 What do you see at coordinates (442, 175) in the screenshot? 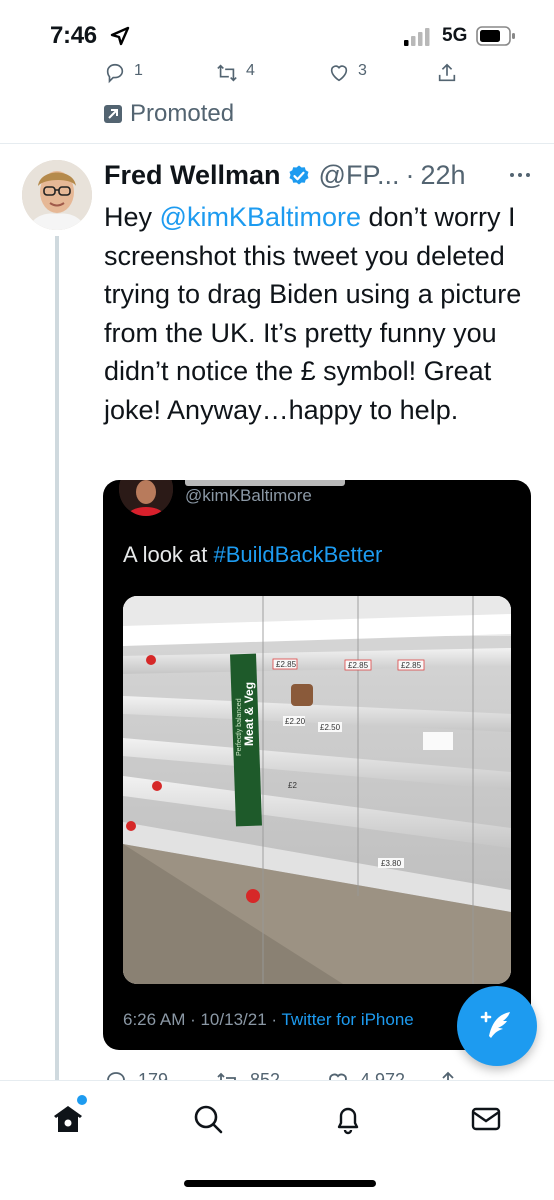
I see `tweet-time: 22h` at bounding box center [442, 175].